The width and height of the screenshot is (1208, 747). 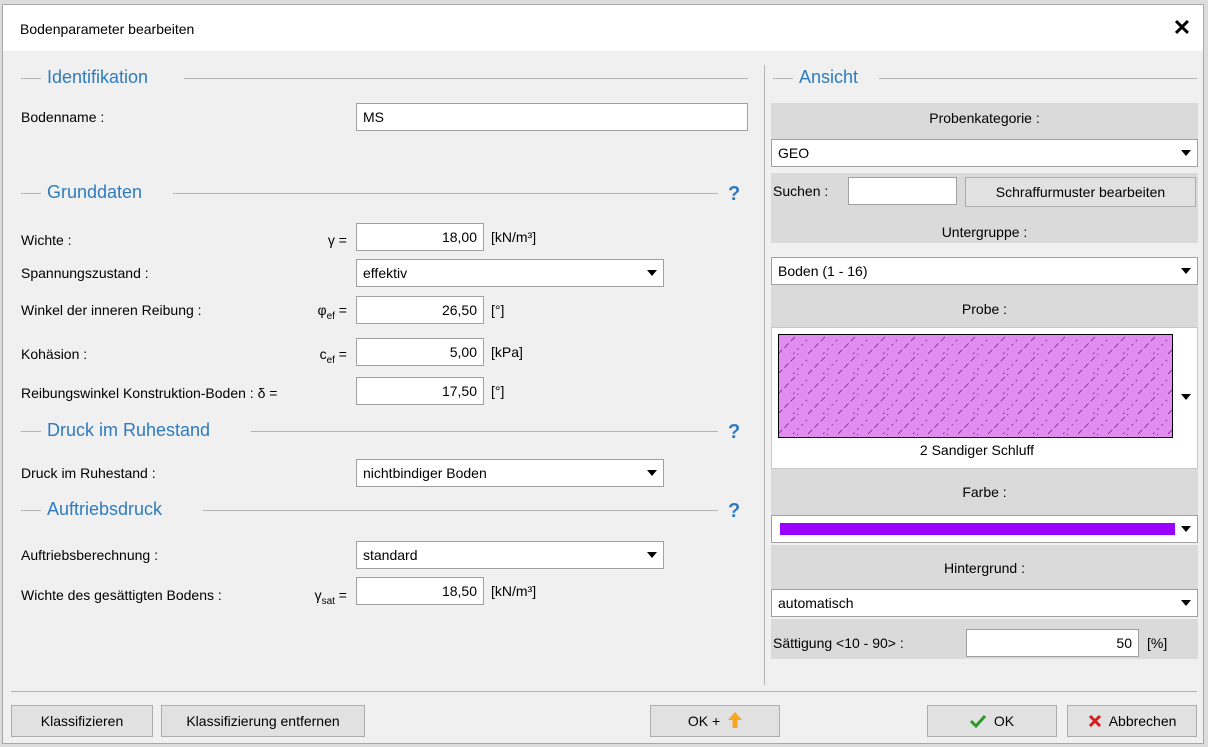 What do you see at coordinates (390, 555) in the screenshot?
I see `auftriebsberechnung-value: standard` at bounding box center [390, 555].